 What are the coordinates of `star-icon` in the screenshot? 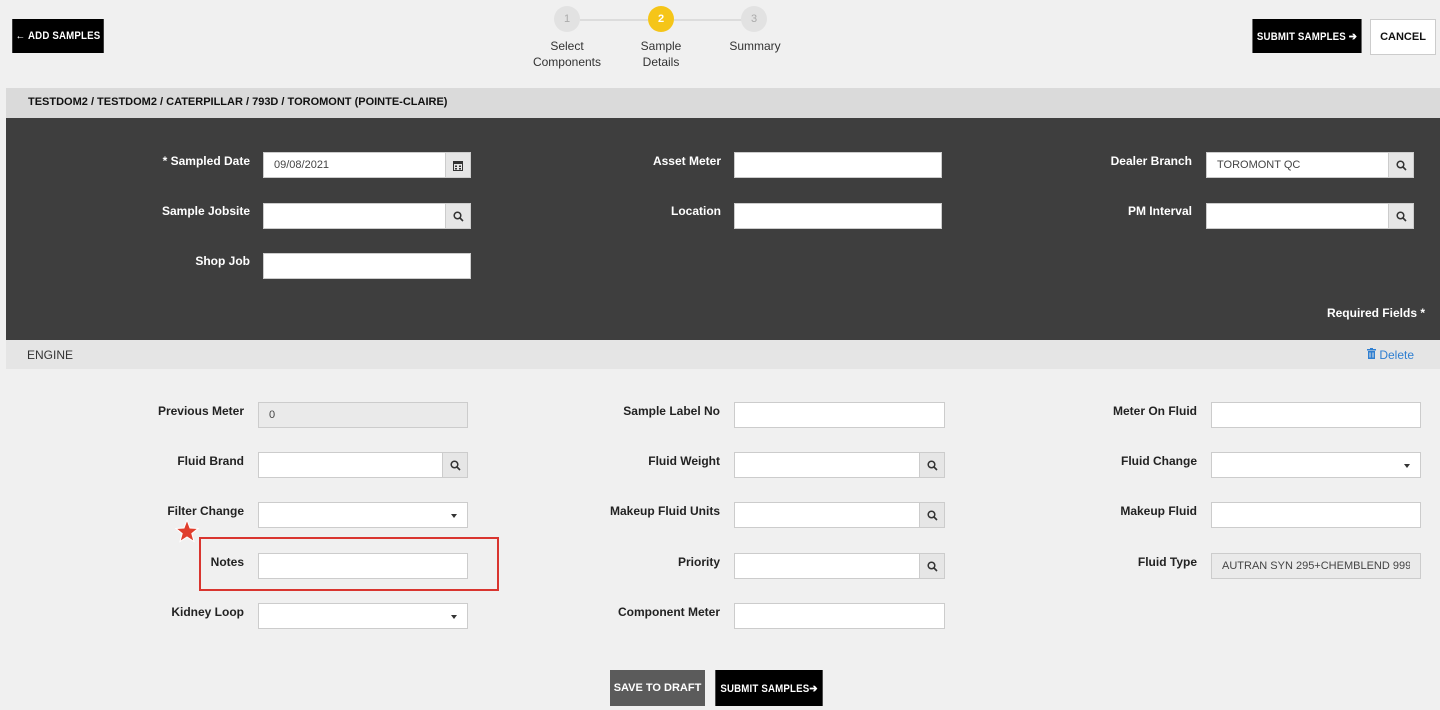 It's located at (187, 532).